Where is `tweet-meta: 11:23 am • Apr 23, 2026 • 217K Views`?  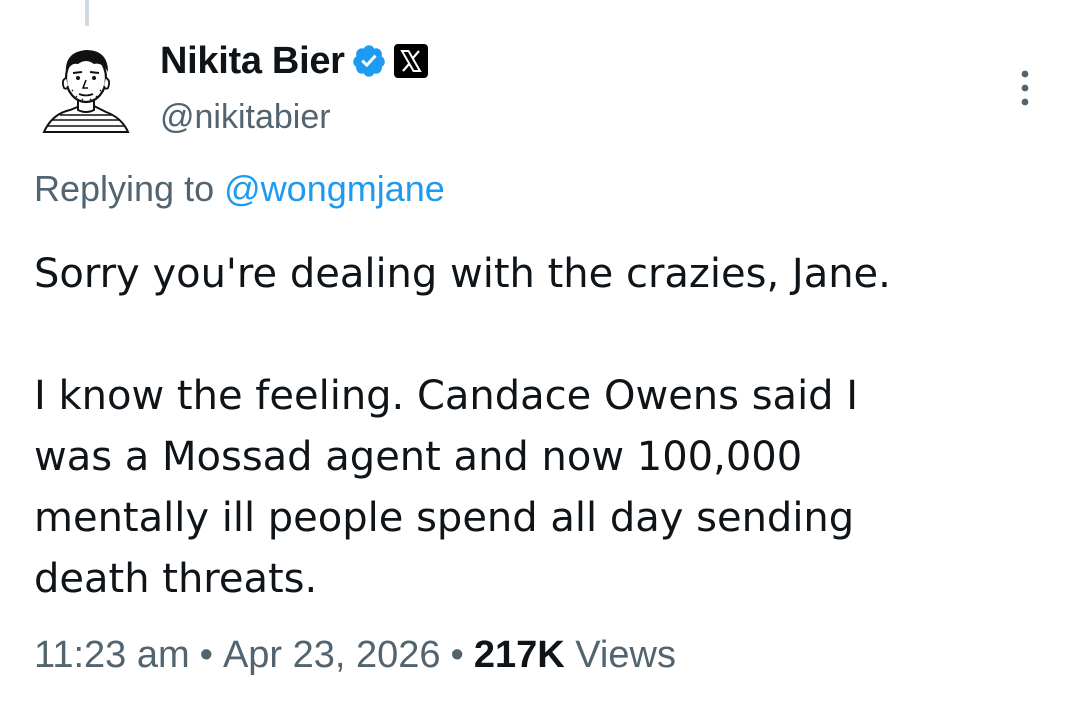
tweet-meta: 11:23 am • Apr 23, 2026 • 217K Views is located at coordinates (355, 655).